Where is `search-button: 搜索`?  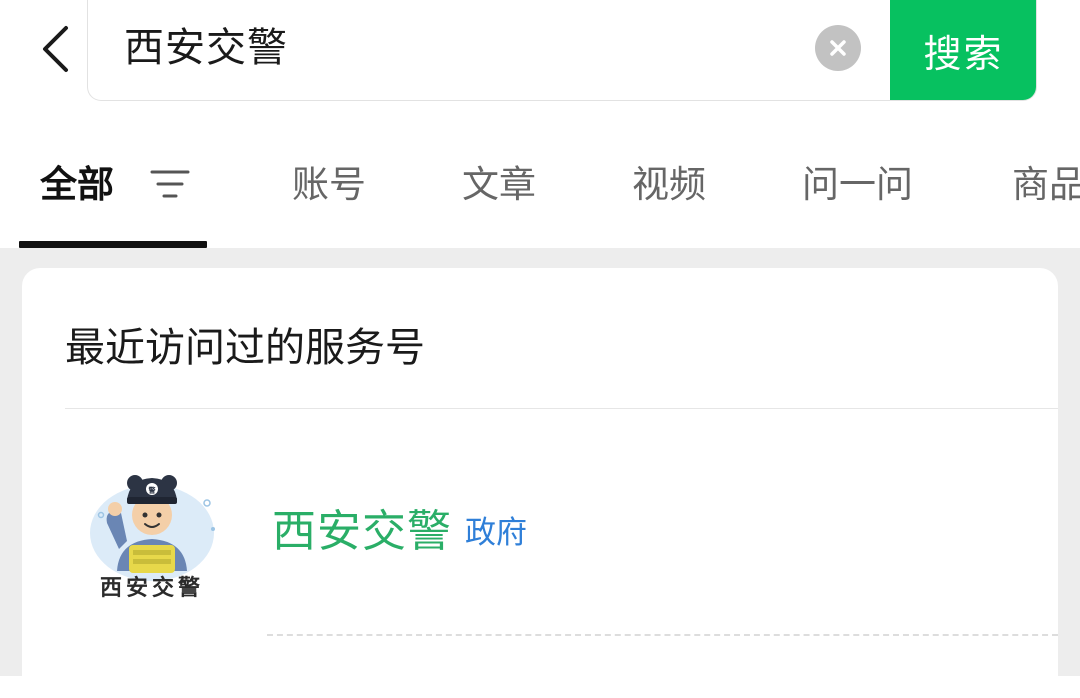
search-button: 搜索 is located at coordinates (963, 50).